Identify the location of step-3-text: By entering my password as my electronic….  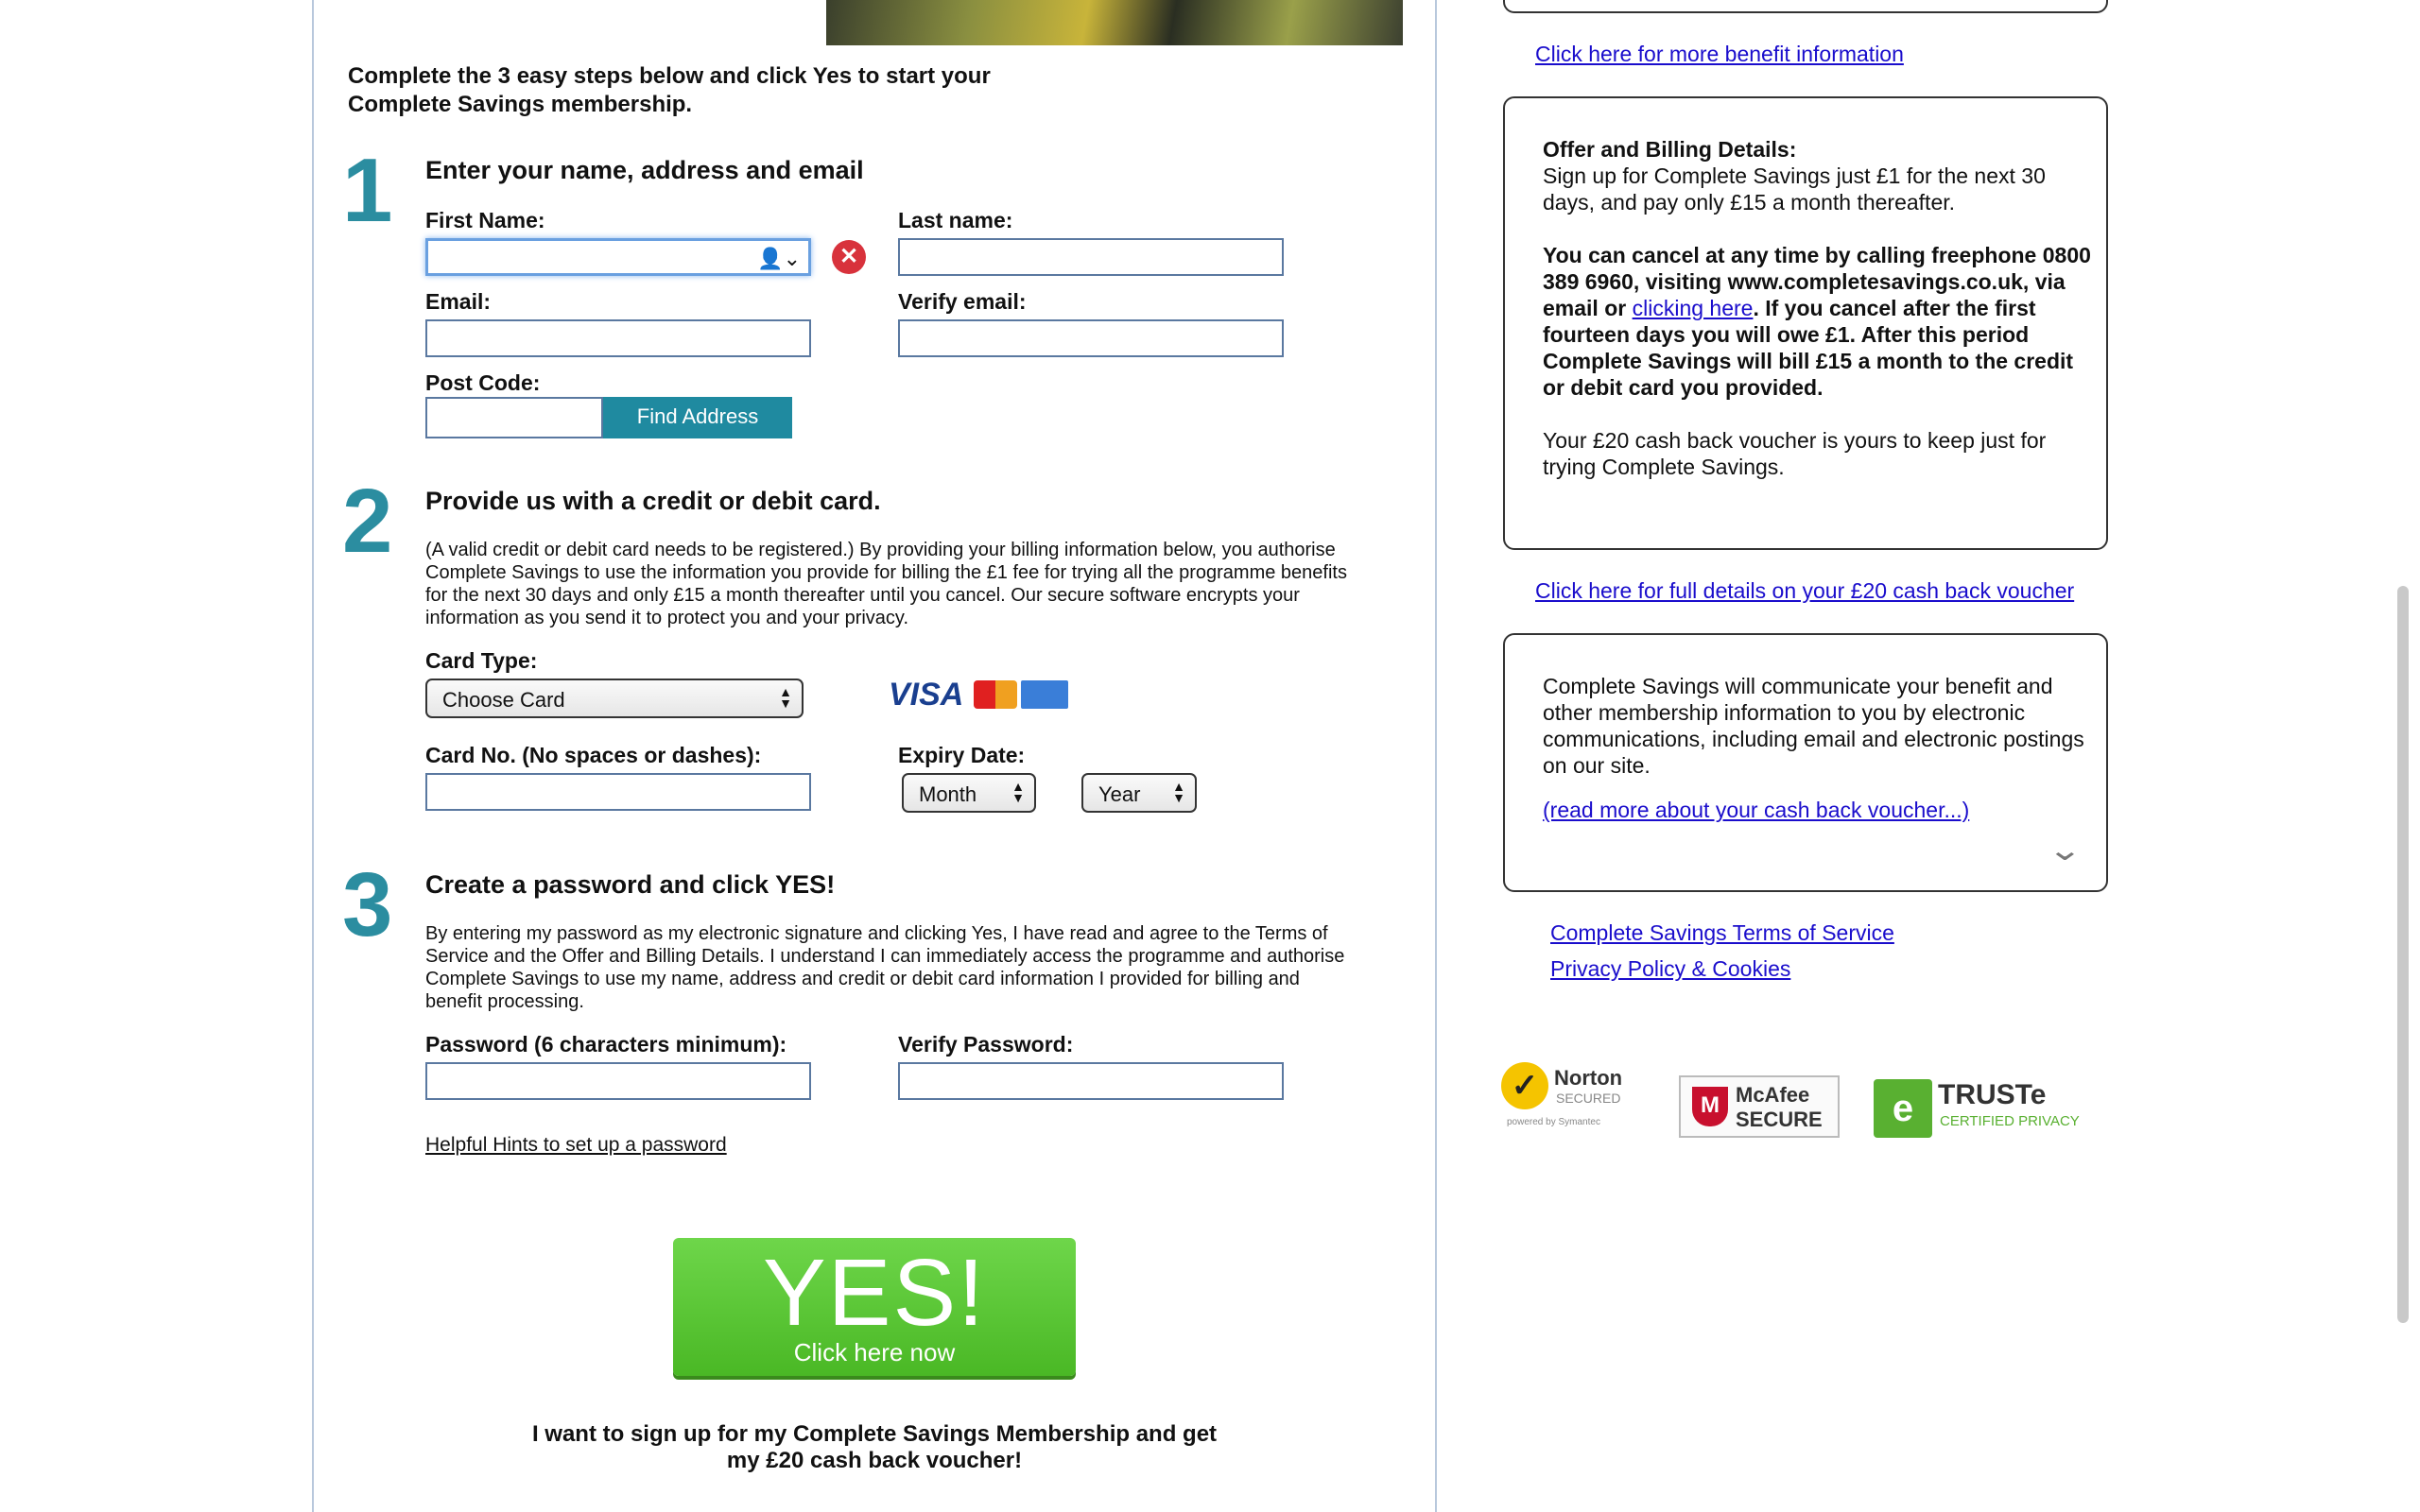
(885, 967).